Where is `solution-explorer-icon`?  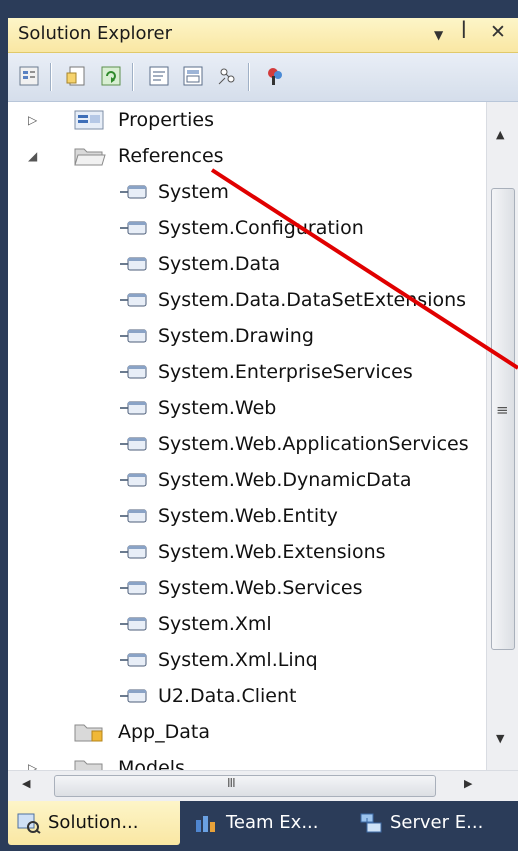 solution-explorer-icon is located at coordinates (29, 823).